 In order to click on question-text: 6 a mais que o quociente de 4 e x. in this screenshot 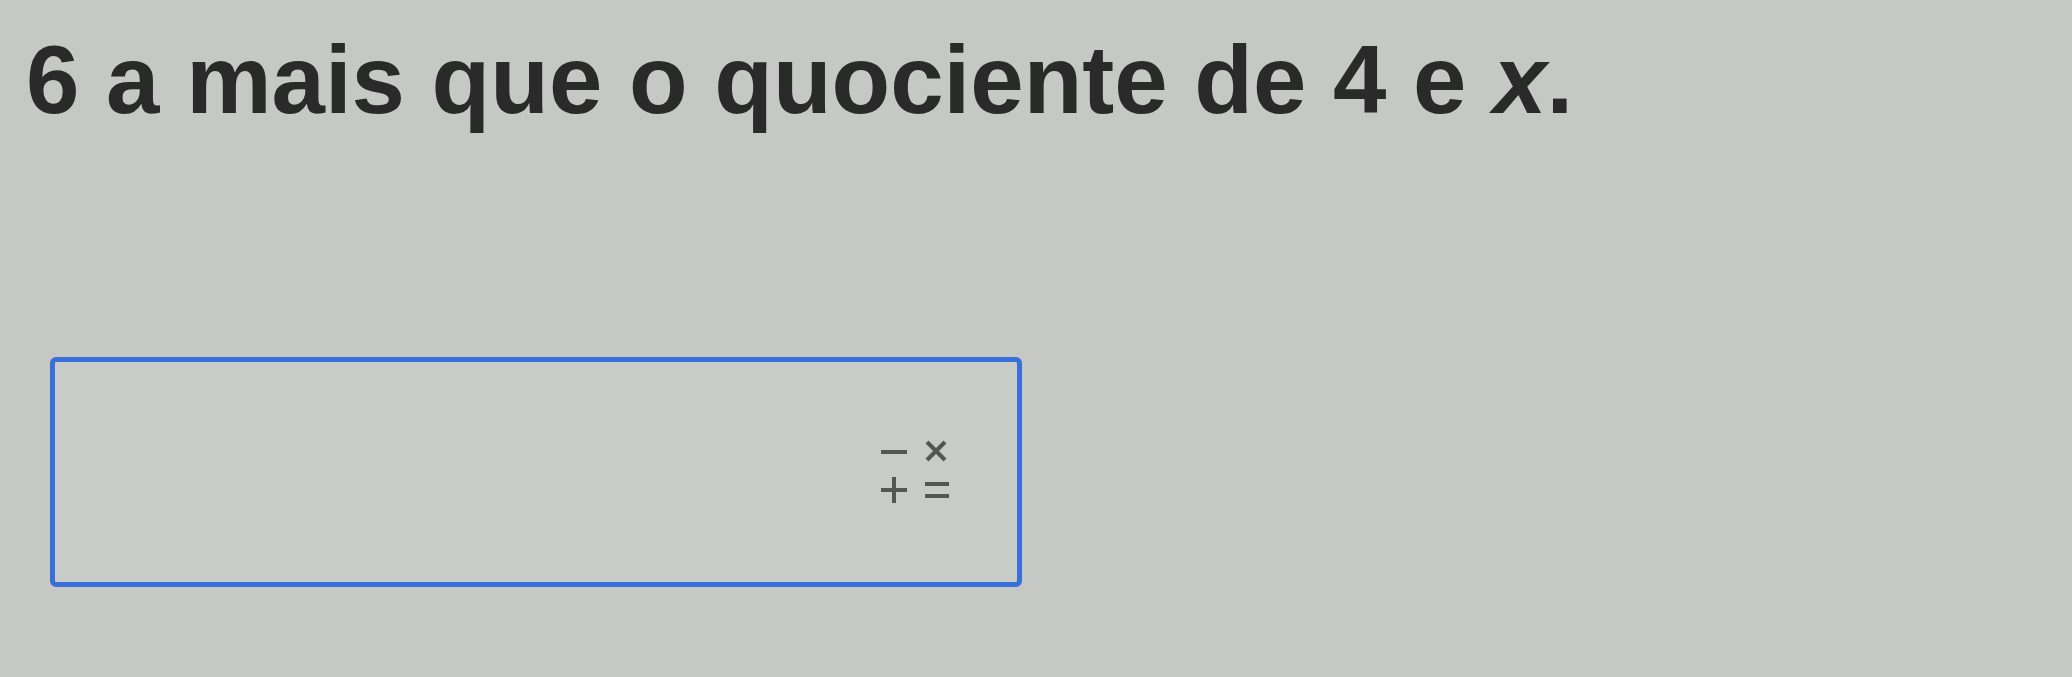, I will do `click(800, 80)`.